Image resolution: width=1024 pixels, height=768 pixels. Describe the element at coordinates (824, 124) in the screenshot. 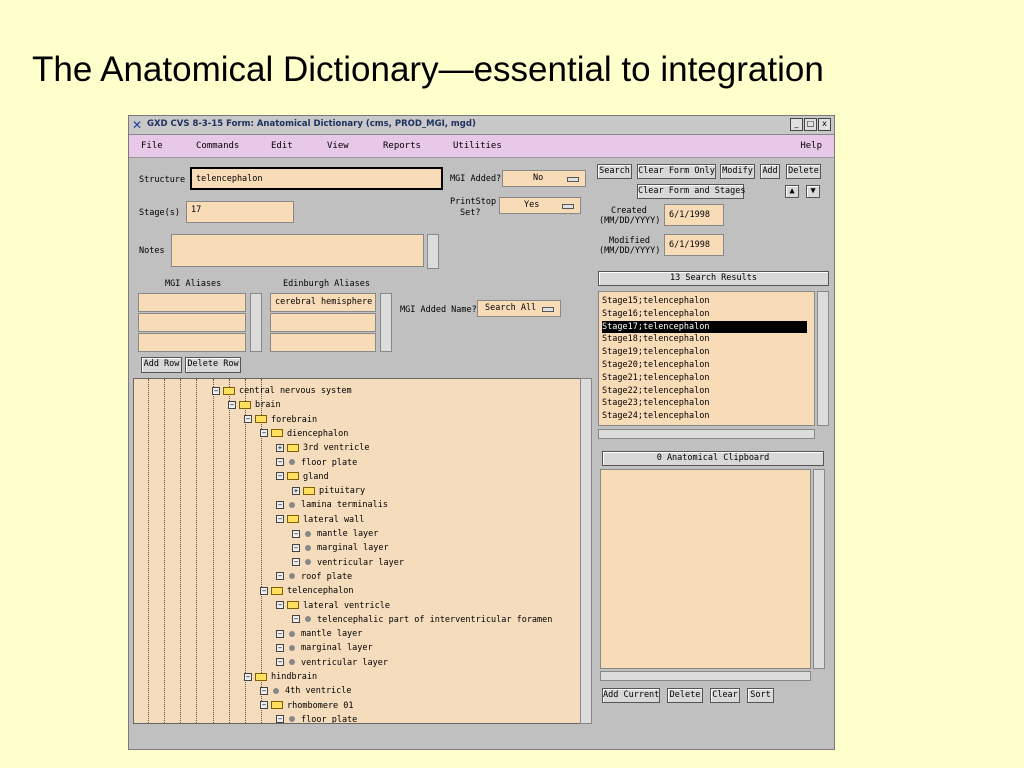

I see `close-button: x` at that location.